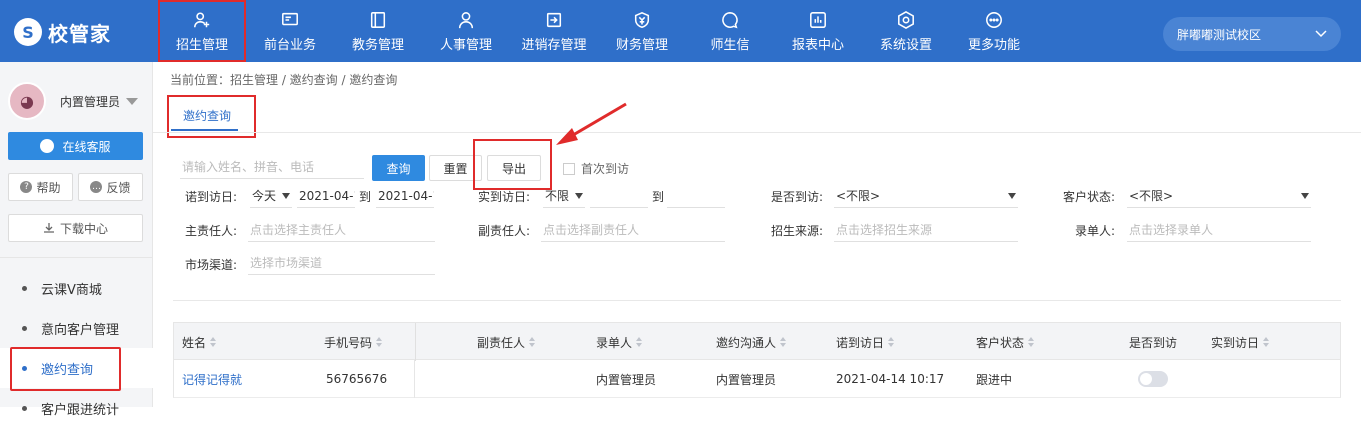  I want to click on section-divider, so click(757, 300).